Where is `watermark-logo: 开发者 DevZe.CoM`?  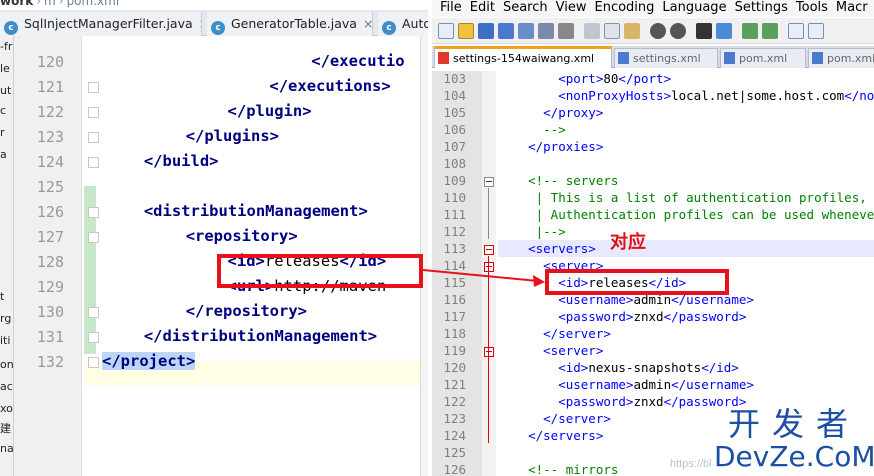 watermark-logo: 开发者 DevZe.CoM is located at coordinates (794, 439).